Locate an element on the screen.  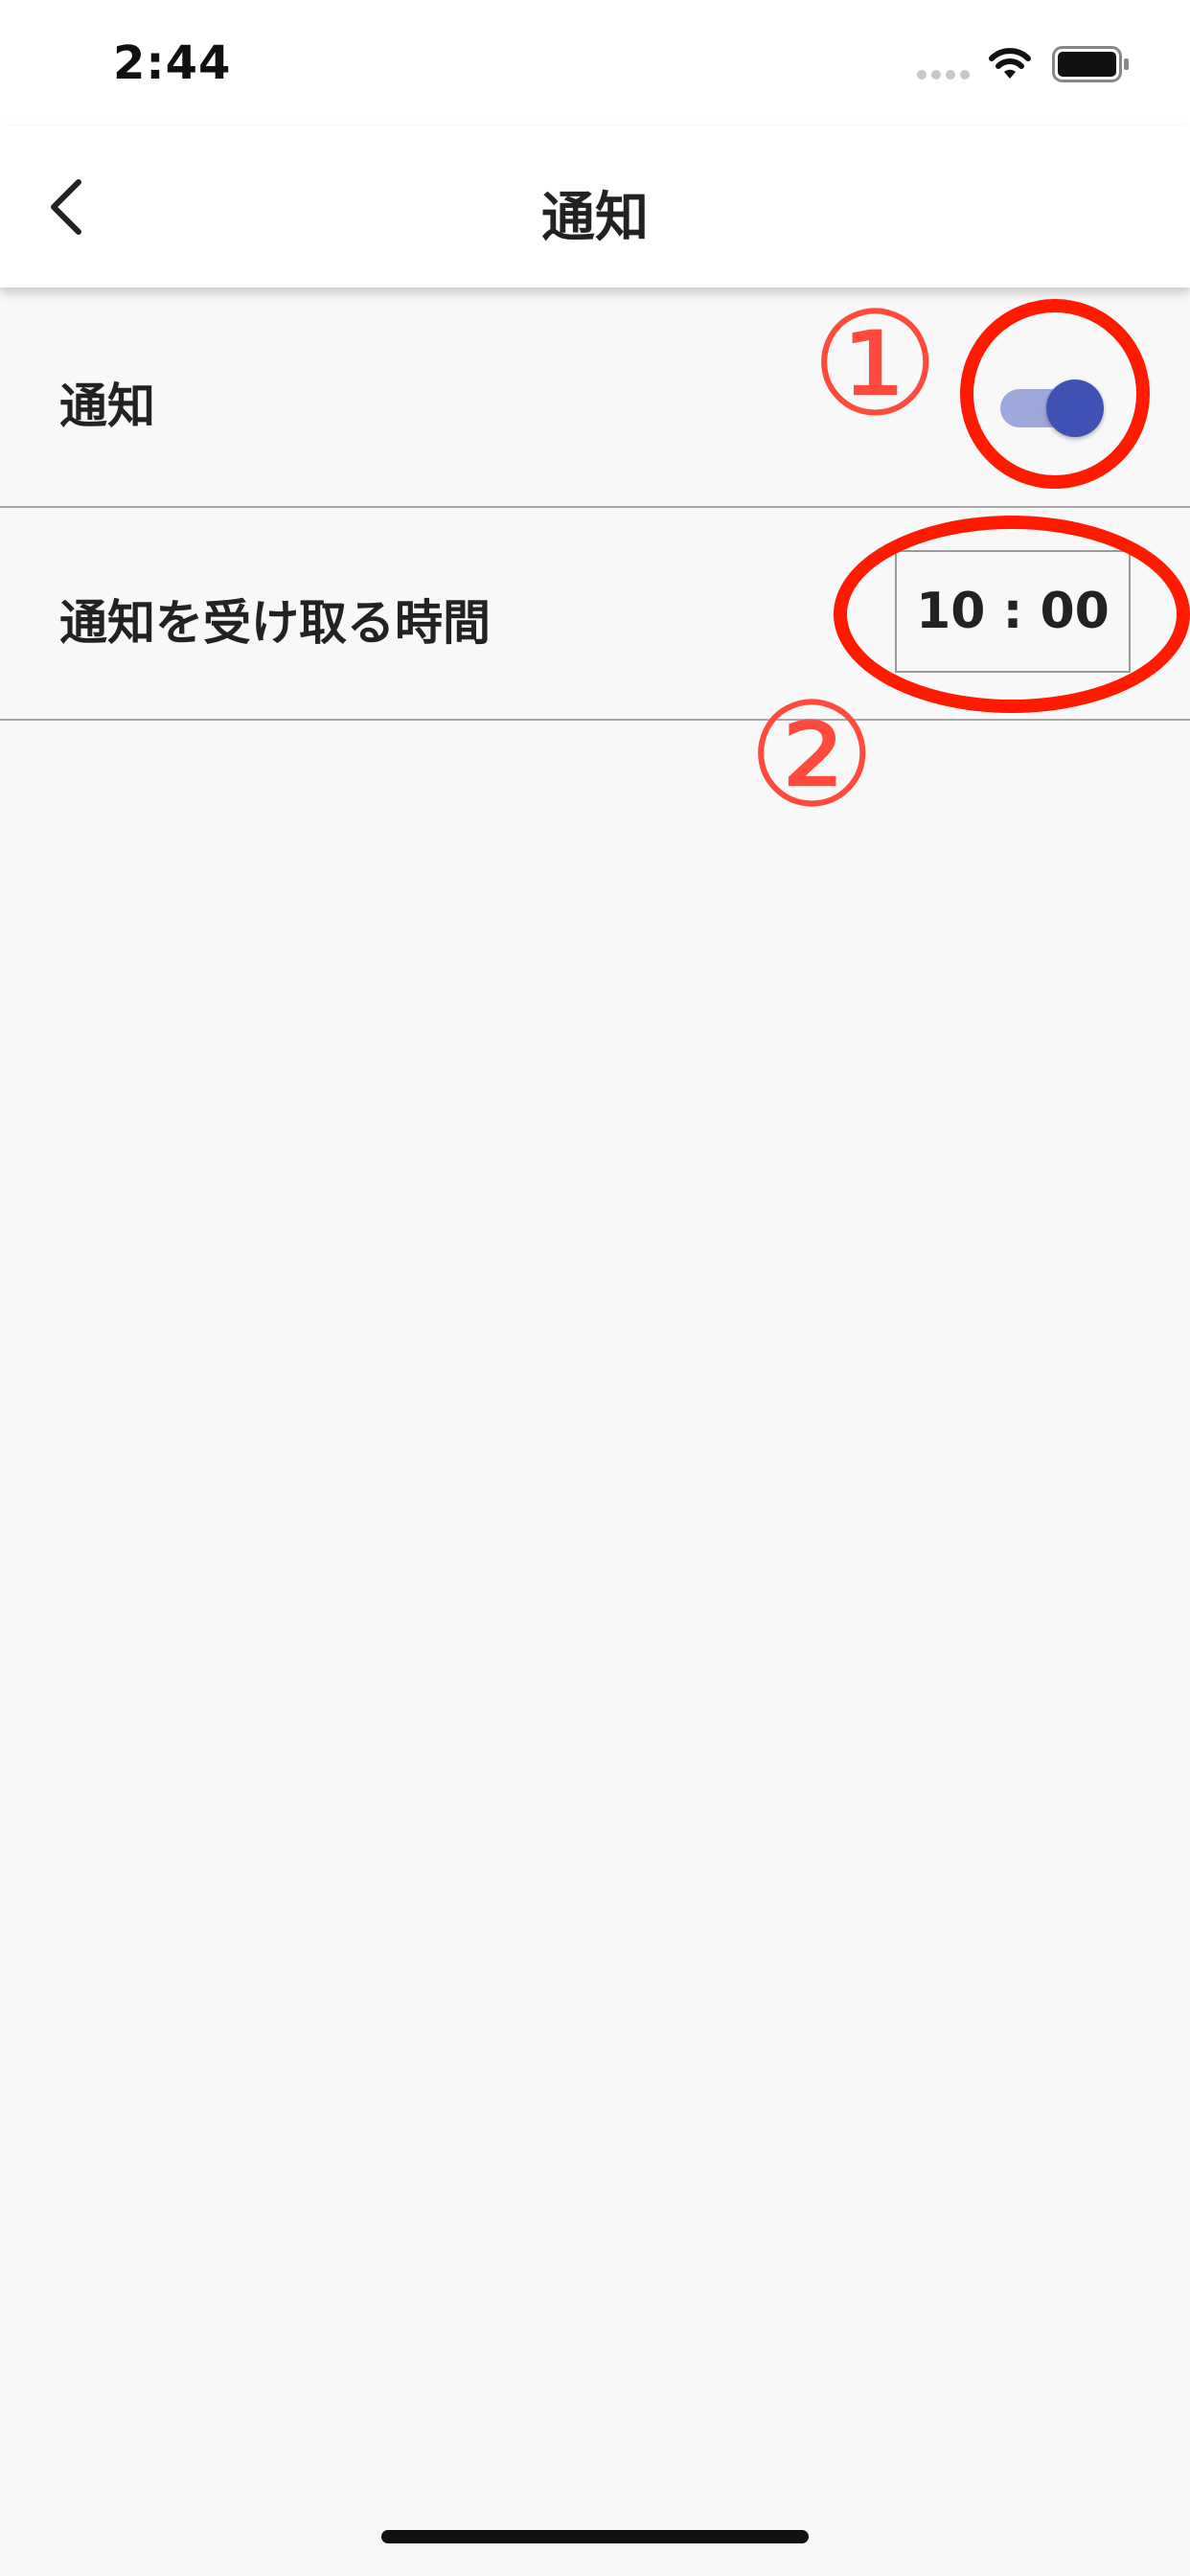
page-title: 通知 is located at coordinates (595, 218).